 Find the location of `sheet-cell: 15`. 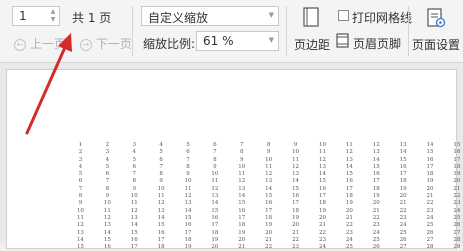

sheet-cell: 15 is located at coordinates (80, 247).